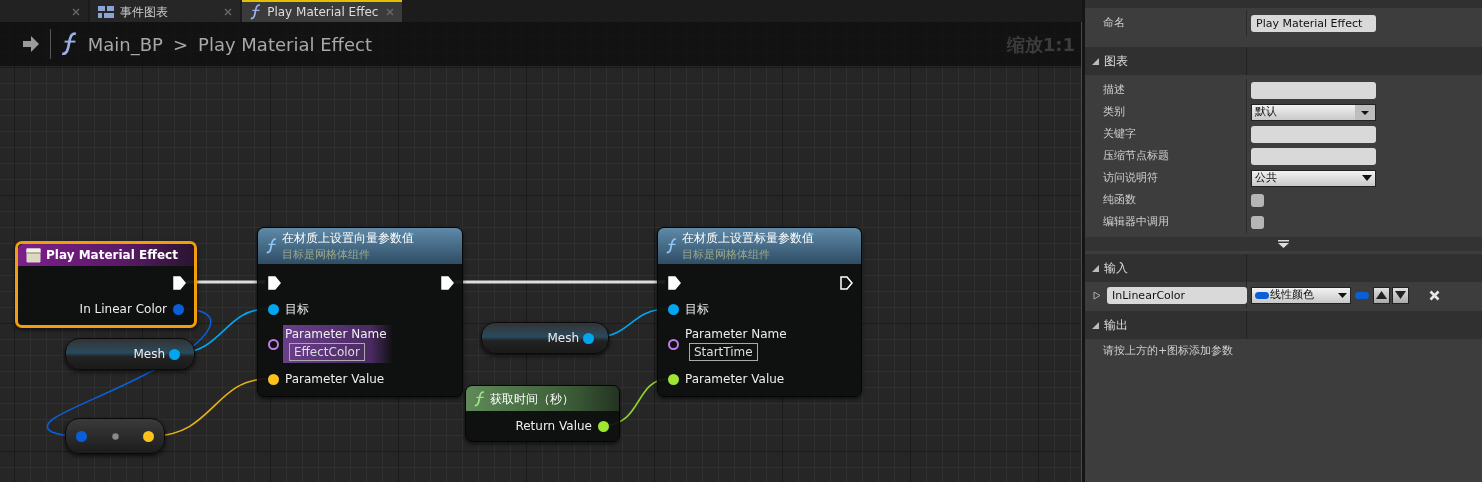 The image size is (1482, 482). I want to click on breadcrumb-current: Play Material Effect, so click(285, 44).